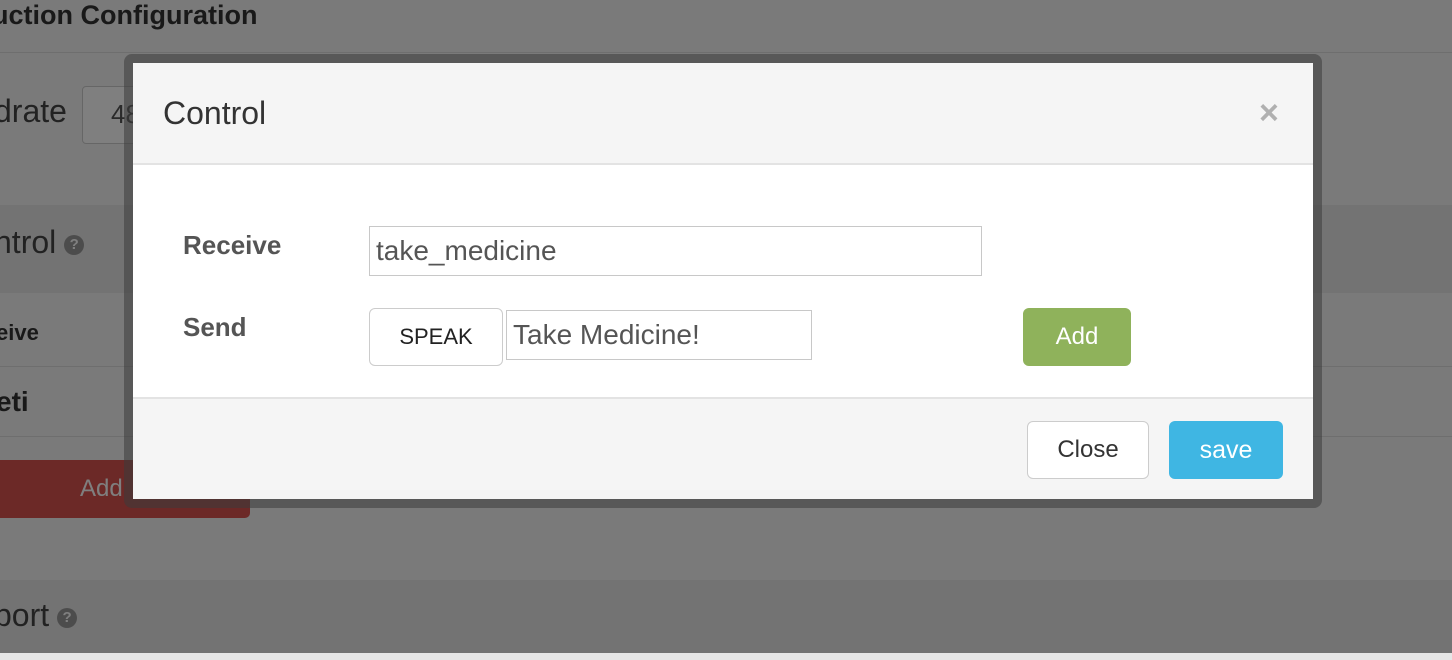 This screenshot has width=1452, height=660. What do you see at coordinates (723, 114) in the screenshot?
I see `modal-header: Control ×` at bounding box center [723, 114].